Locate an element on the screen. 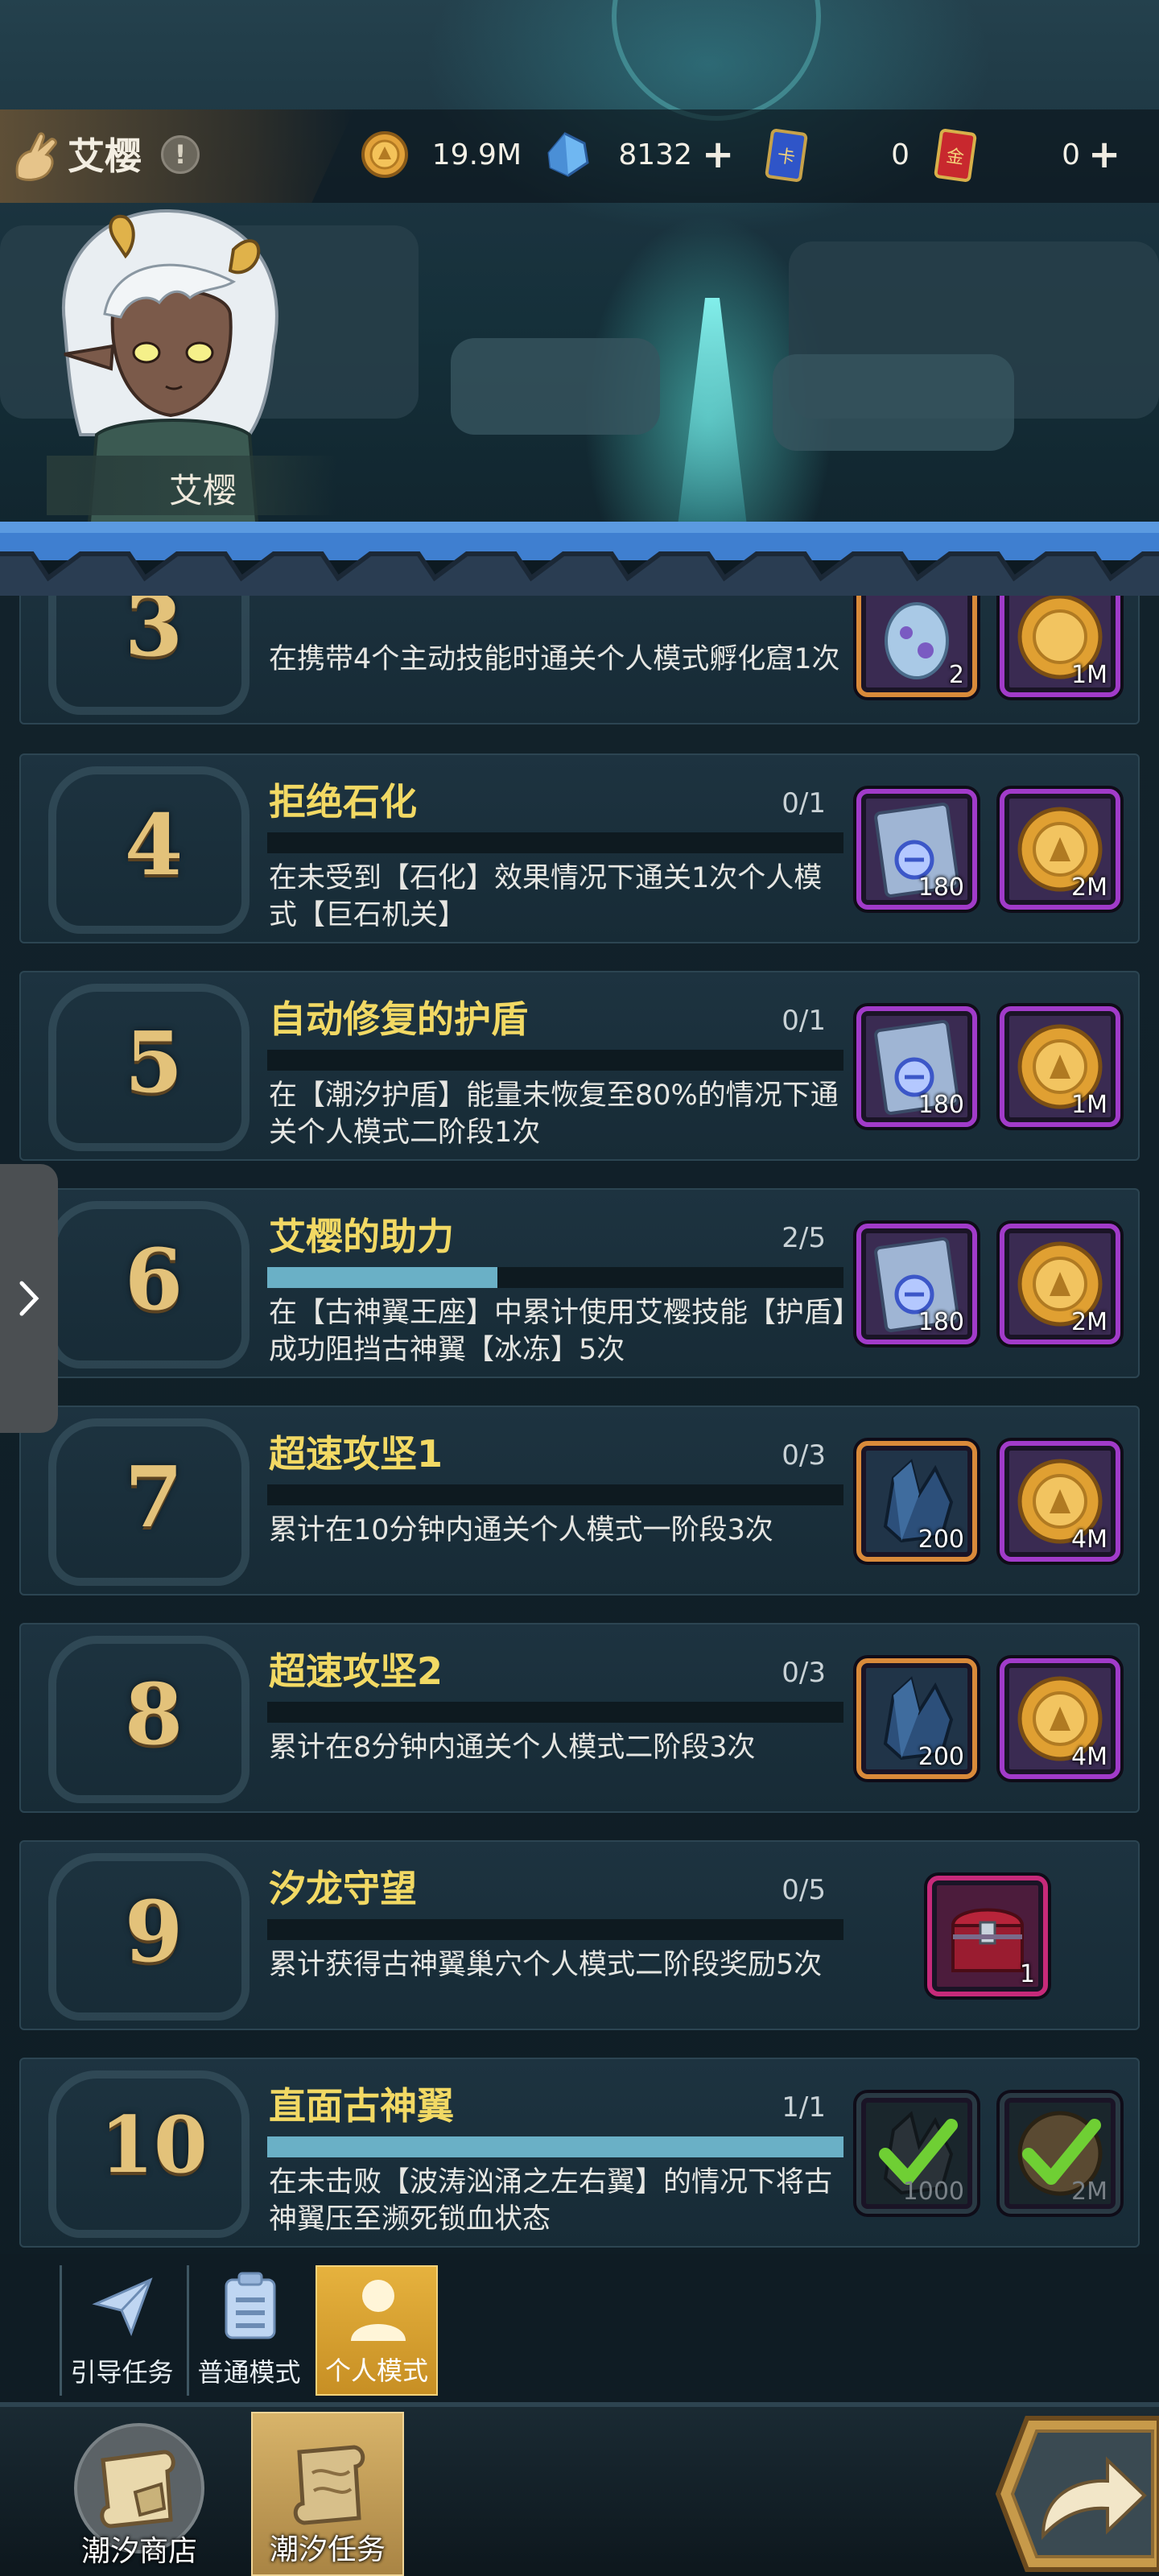  nav-tide-quests: 潮汐任务 is located at coordinates (327, 2494).